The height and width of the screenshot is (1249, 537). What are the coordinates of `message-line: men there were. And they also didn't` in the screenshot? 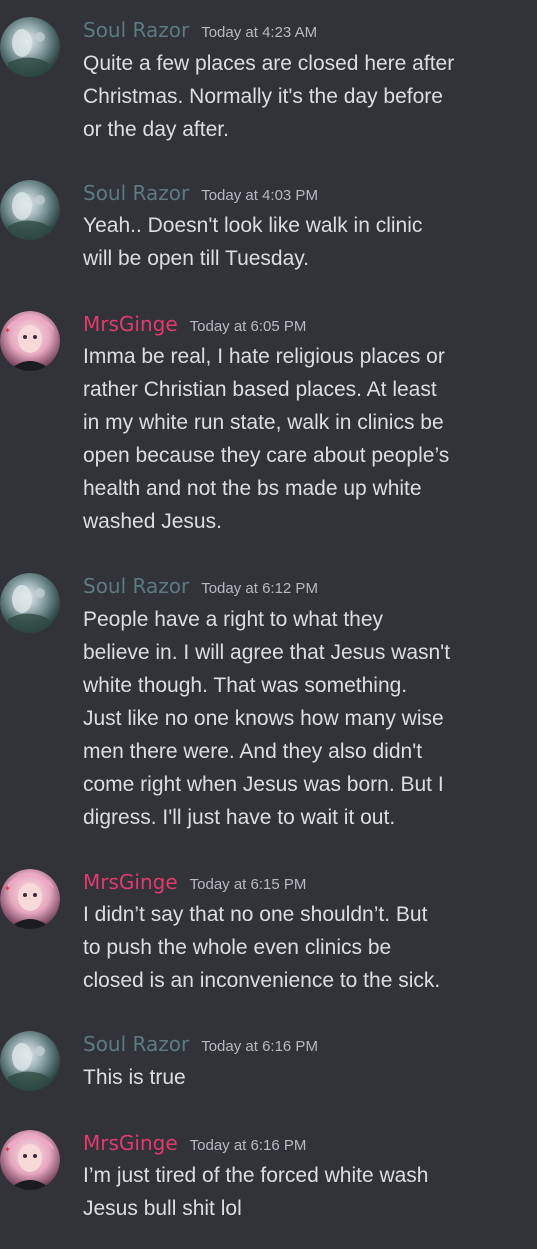 It's located at (253, 751).